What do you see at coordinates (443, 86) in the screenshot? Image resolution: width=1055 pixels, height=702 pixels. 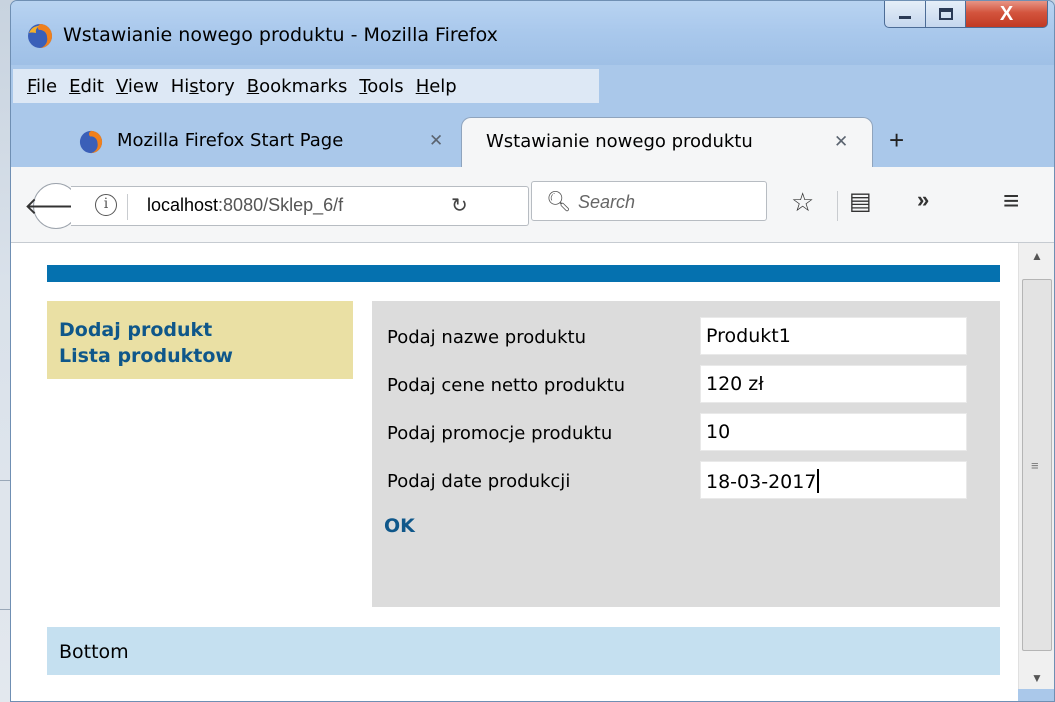 I see `menu-help-rest: elp` at bounding box center [443, 86].